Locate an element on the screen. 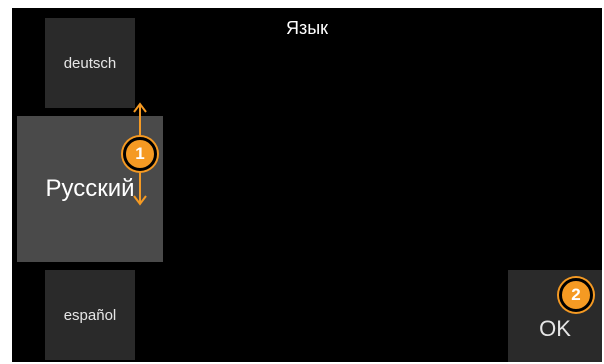 The width and height of the screenshot is (604, 364). language-option-next: español is located at coordinates (90, 315).